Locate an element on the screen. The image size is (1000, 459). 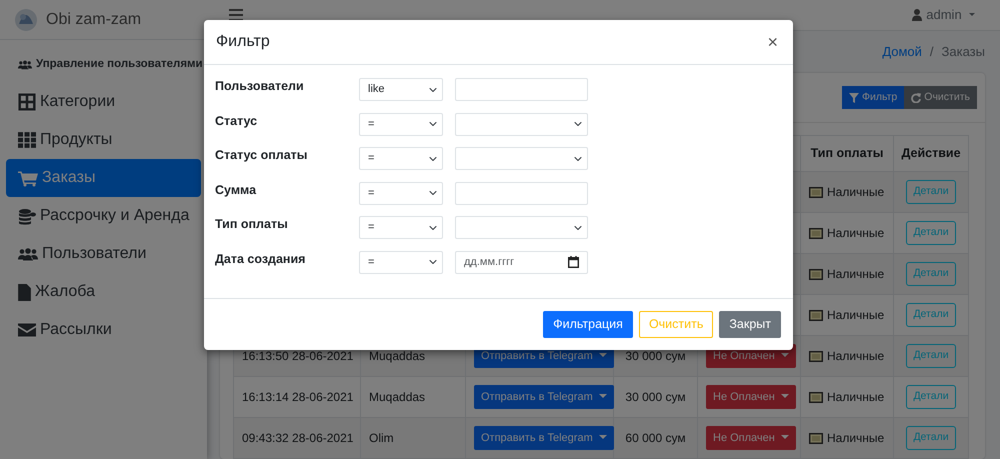
breadcrumb-link: Домой is located at coordinates (902, 52).